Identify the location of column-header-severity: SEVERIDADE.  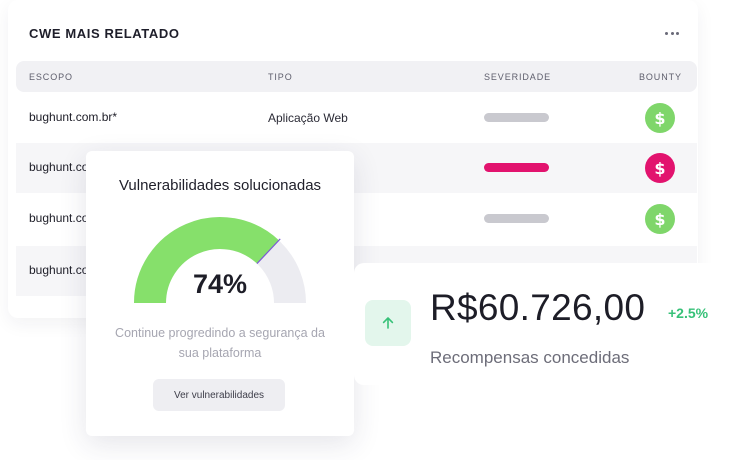
(518, 77).